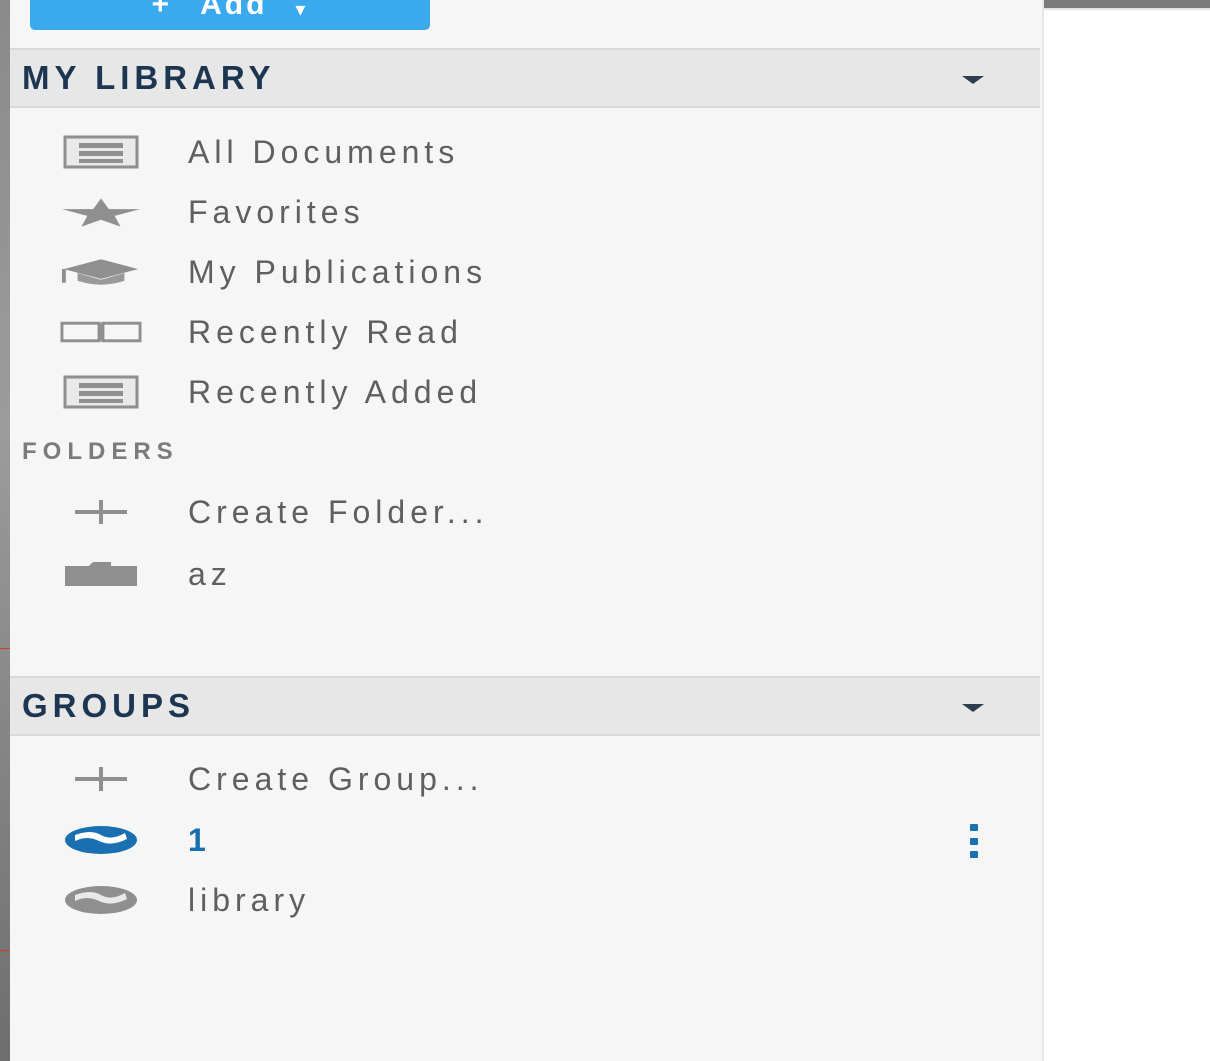 The width and height of the screenshot is (1210, 1061). What do you see at coordinates (338, 271) in the screenshot?
I see `sidebar-item-label: My Publications` at bounding box center [338, 271].